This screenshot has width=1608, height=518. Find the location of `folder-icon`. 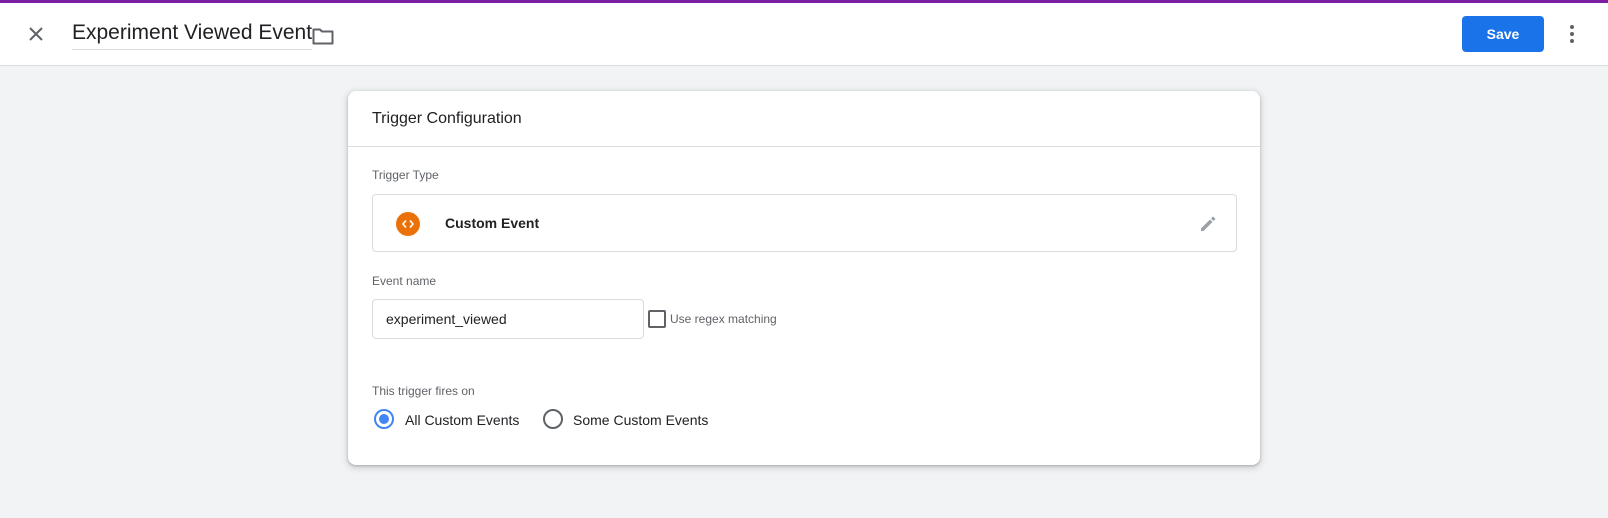

folder-icon is located at coordinates (323, 36).